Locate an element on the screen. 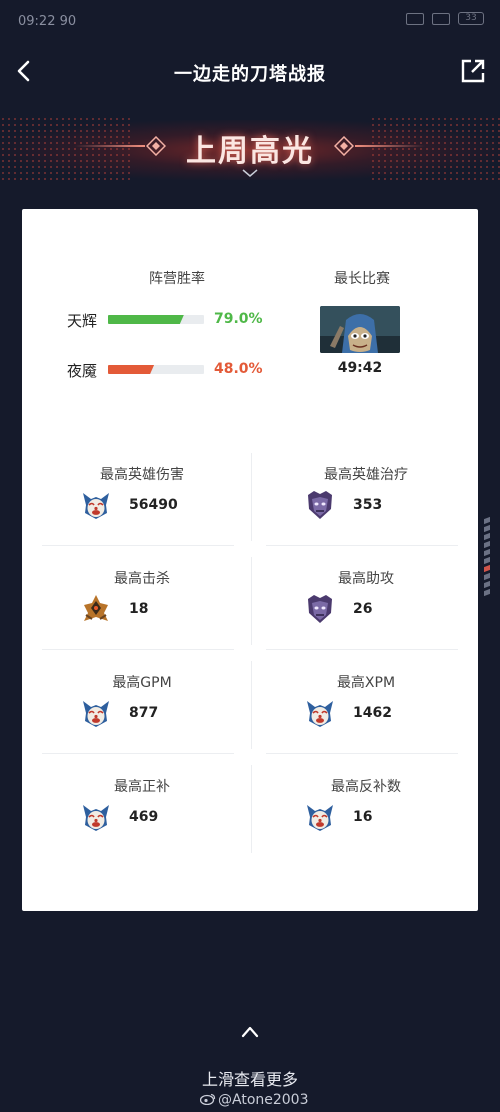 The width and height of the screenshot is (500, 1112). win-rate-row-dire: 夜魇 48.0% is located at coordinates (172, 370).